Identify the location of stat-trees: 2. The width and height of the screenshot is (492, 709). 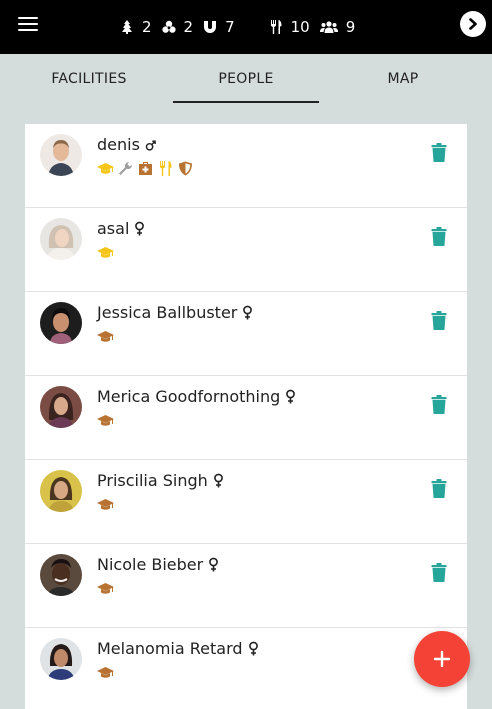
(141, 27).